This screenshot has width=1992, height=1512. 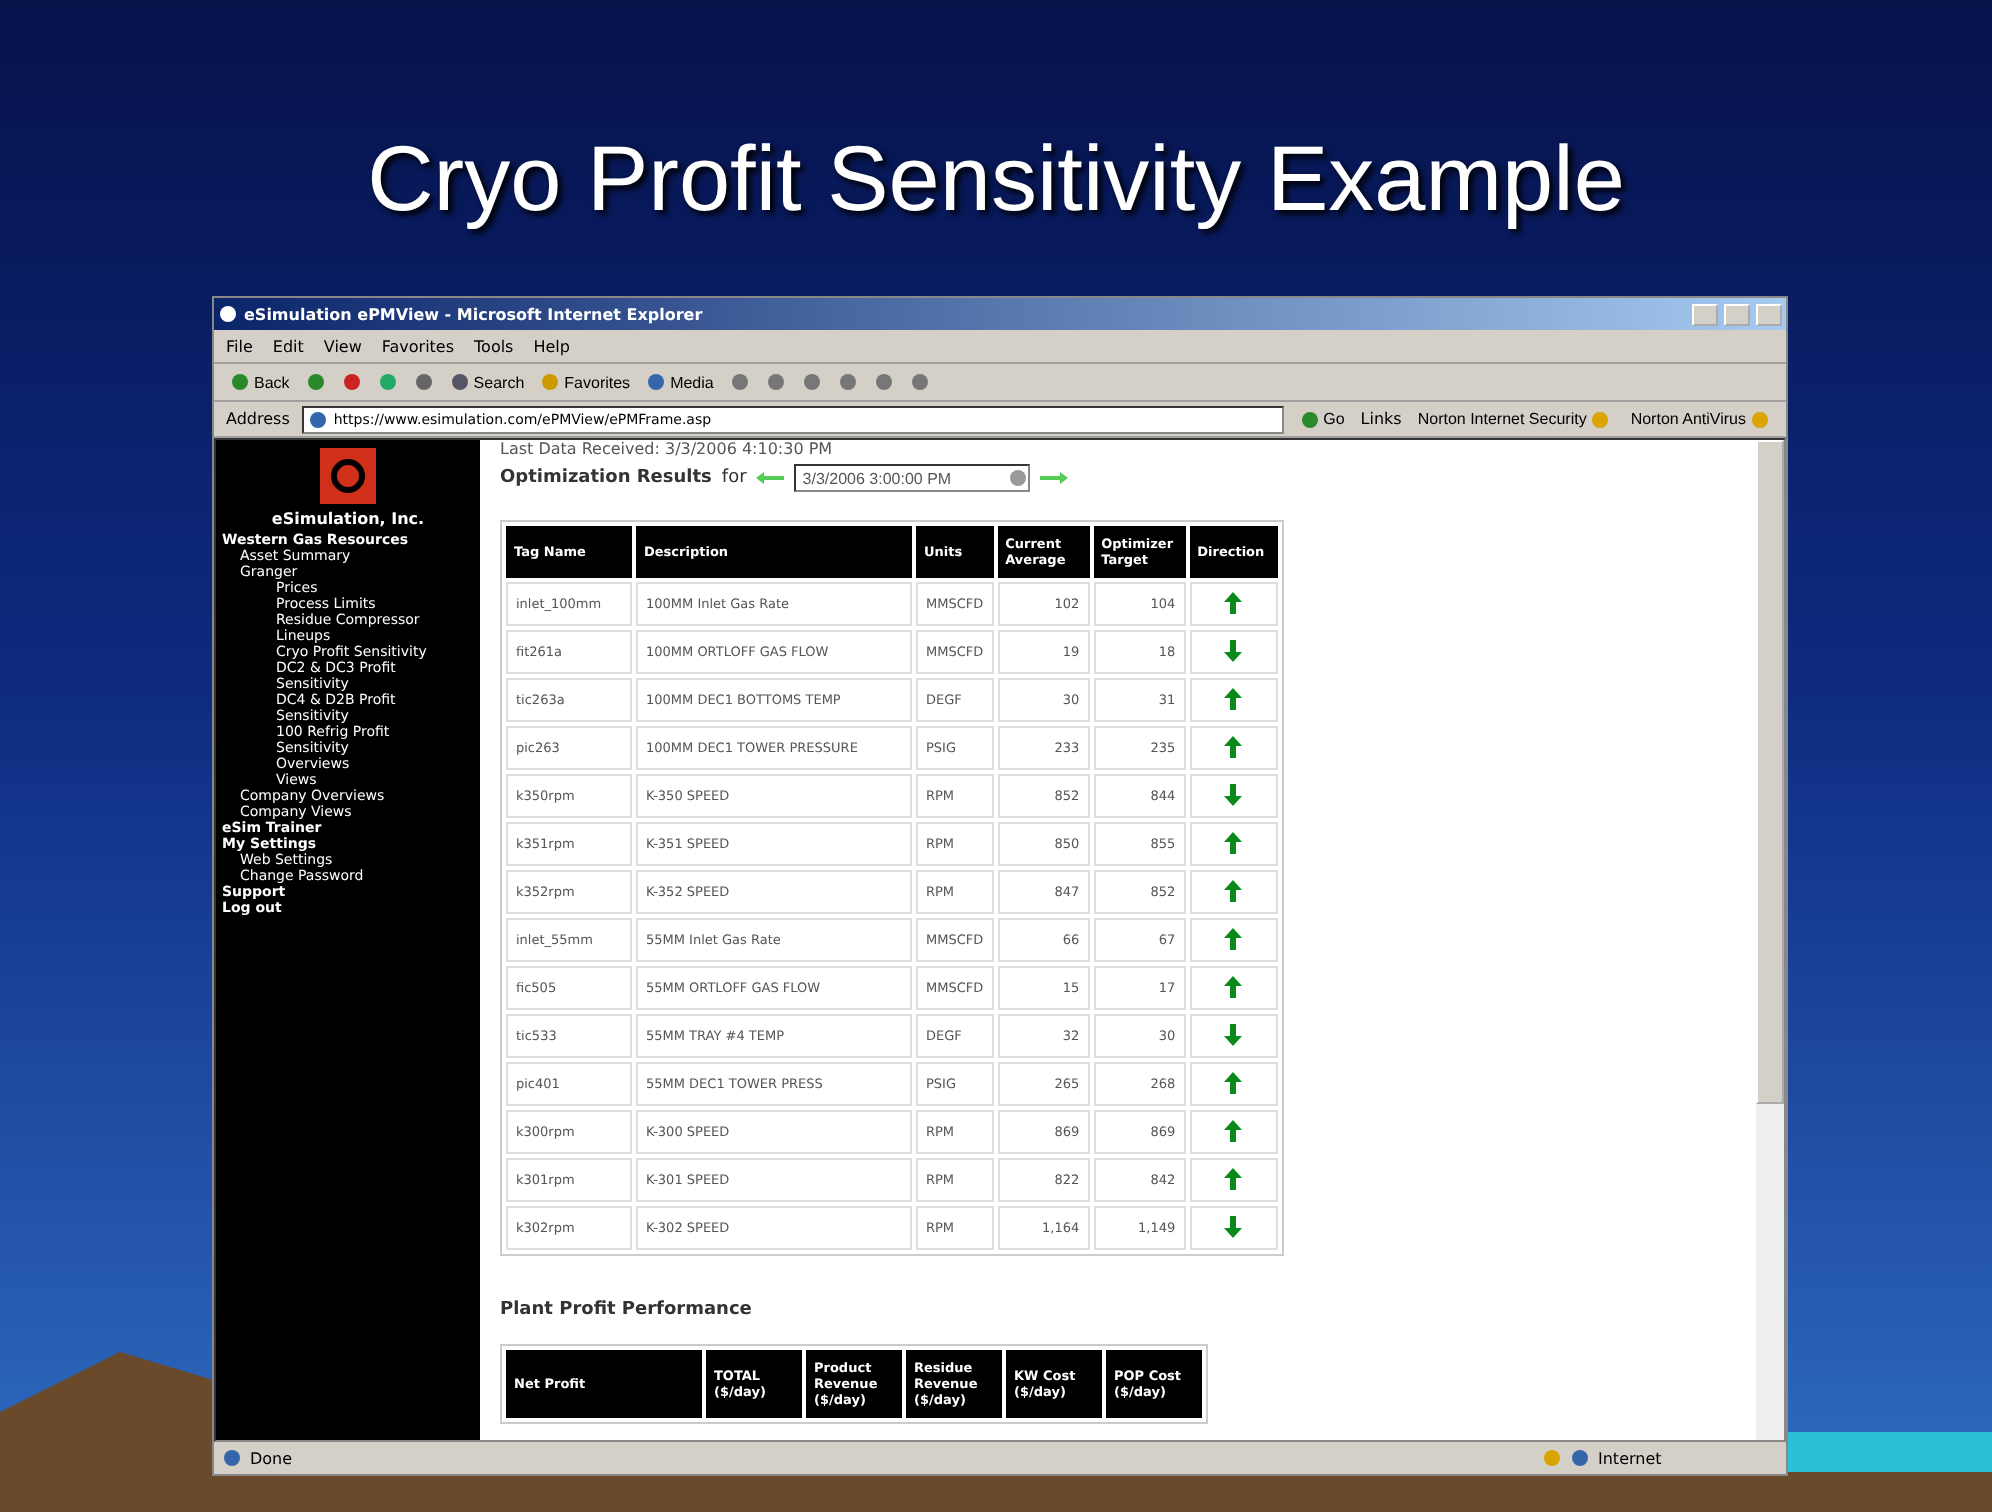 What do you see at coordinates (1381, 419) in the screenshot?
I see `links-label: Links` at bounding box center [1381, 419].